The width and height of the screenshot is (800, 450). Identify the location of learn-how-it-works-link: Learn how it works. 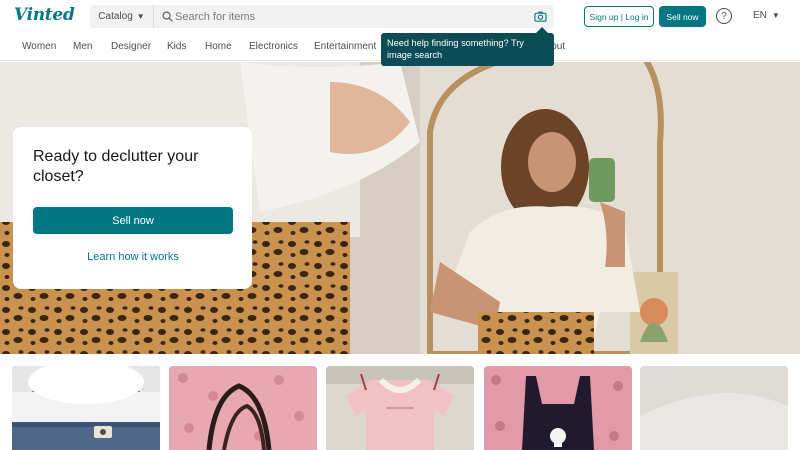
(133, 257).